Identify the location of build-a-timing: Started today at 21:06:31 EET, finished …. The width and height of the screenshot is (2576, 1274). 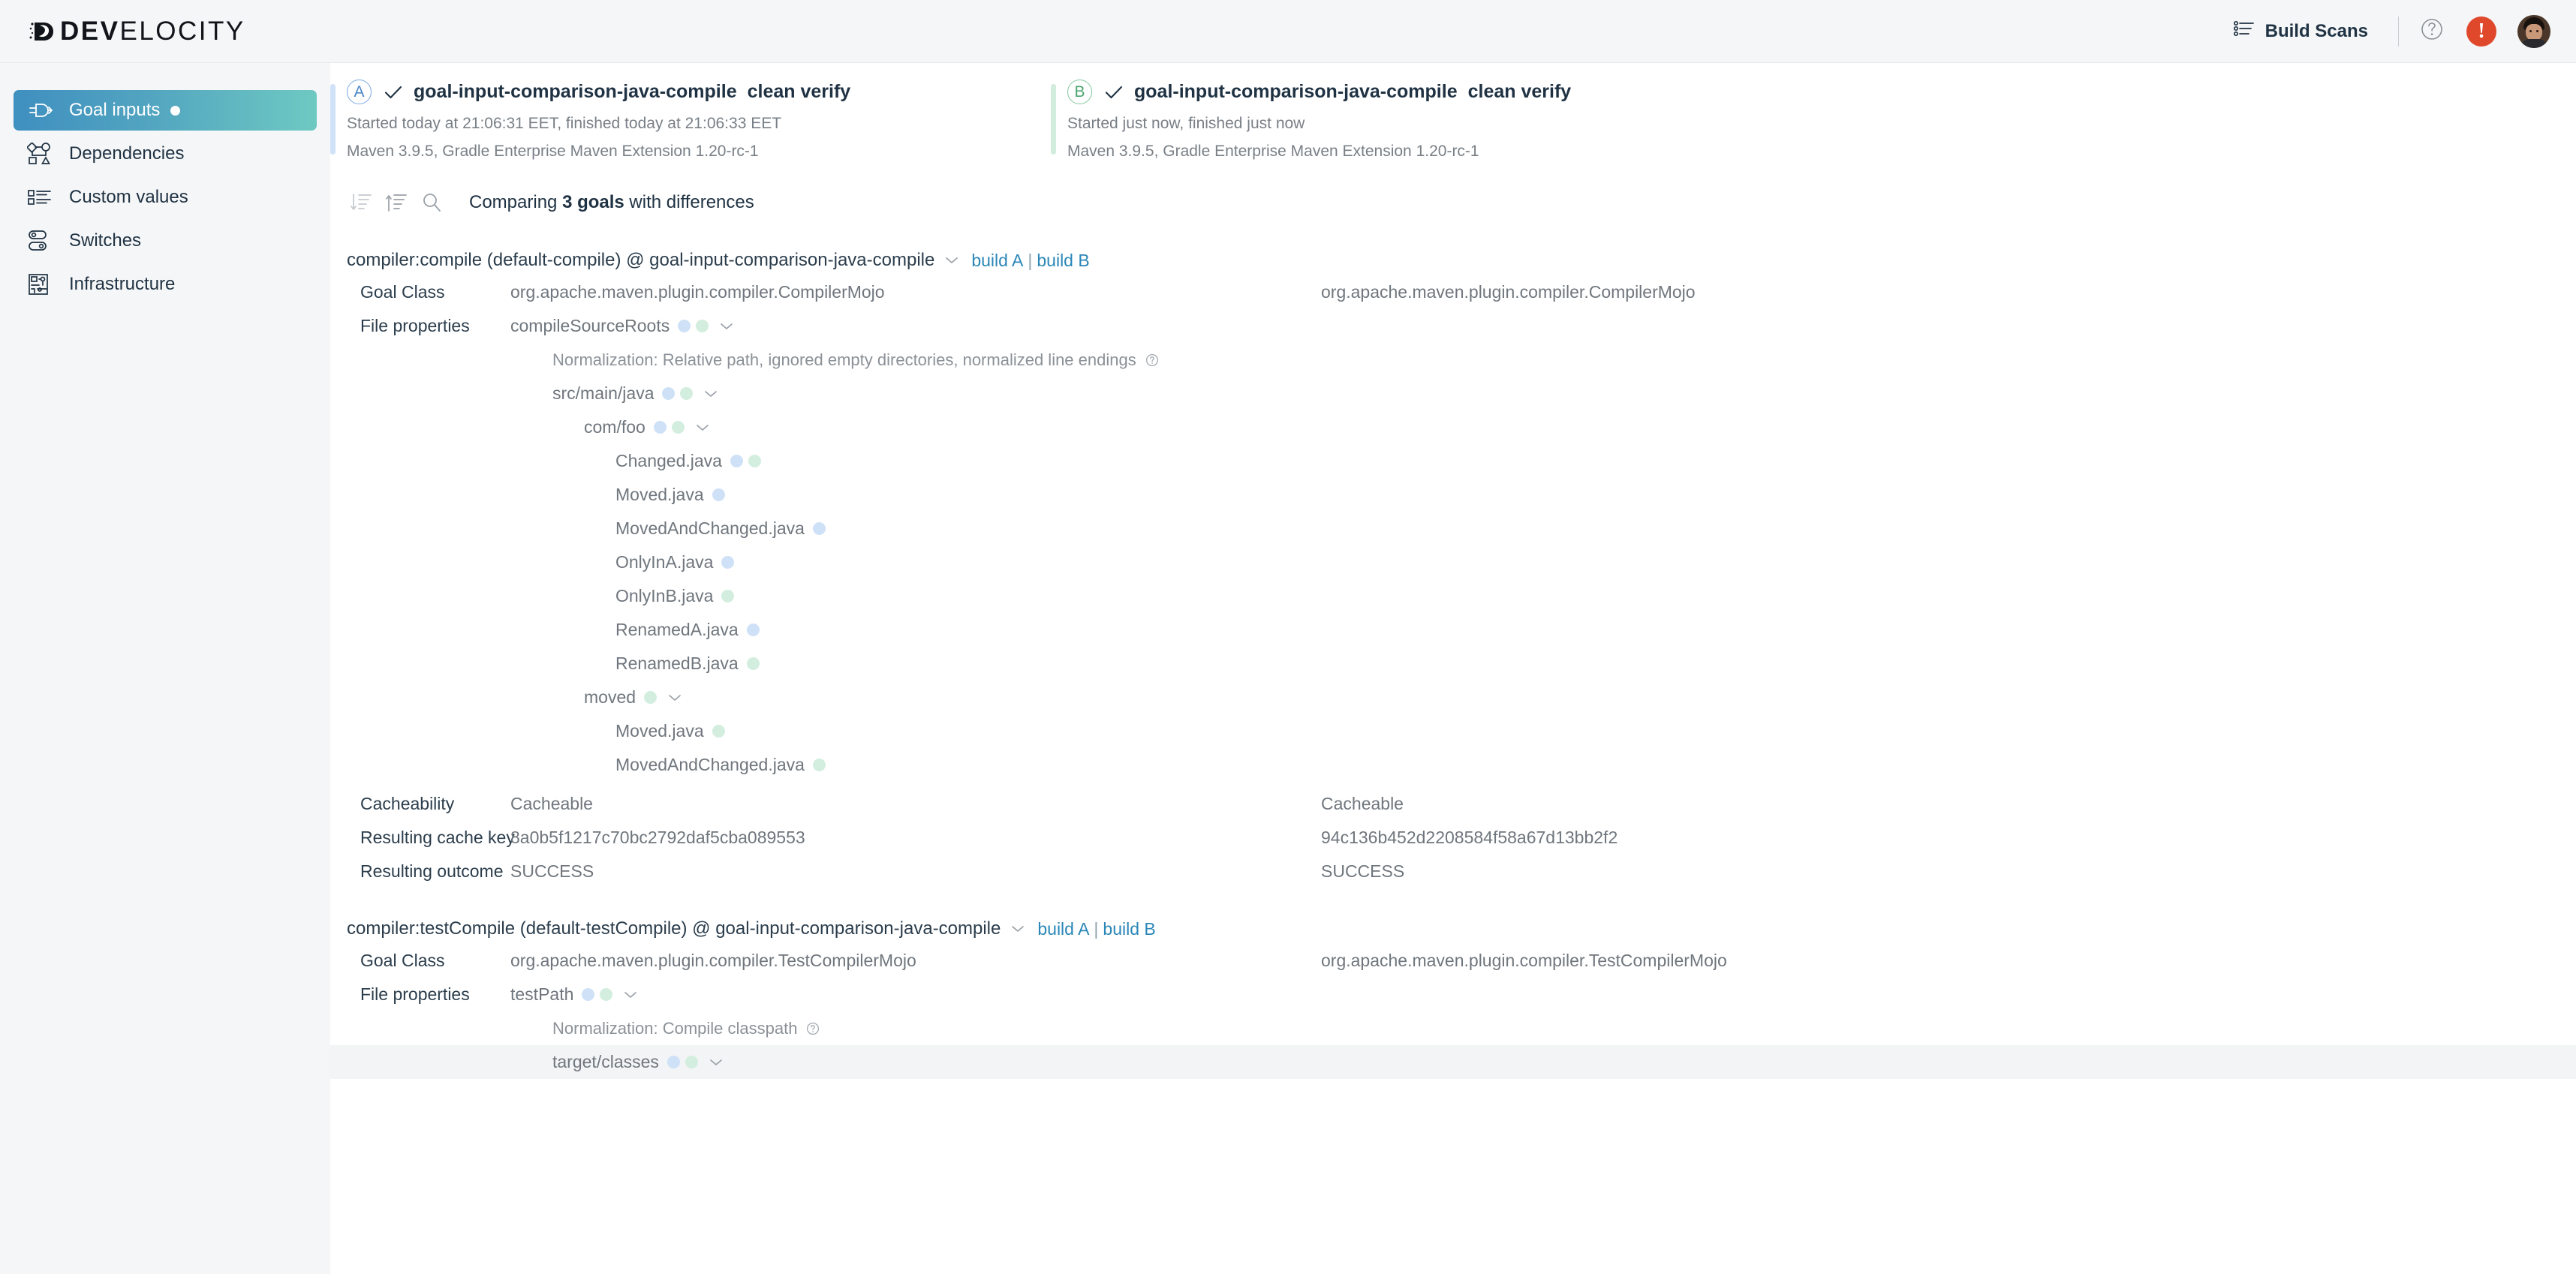
(564, 123).